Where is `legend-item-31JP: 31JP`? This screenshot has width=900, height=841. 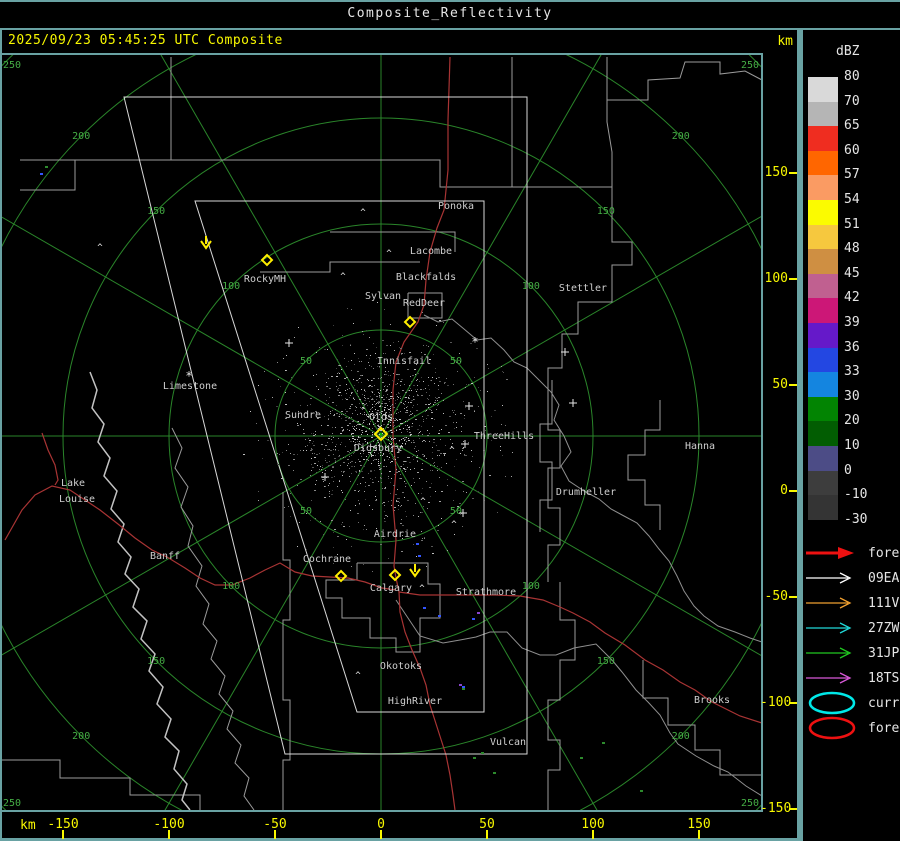
legend-item-31JP: 31JP is located at coordinates (851, 653).